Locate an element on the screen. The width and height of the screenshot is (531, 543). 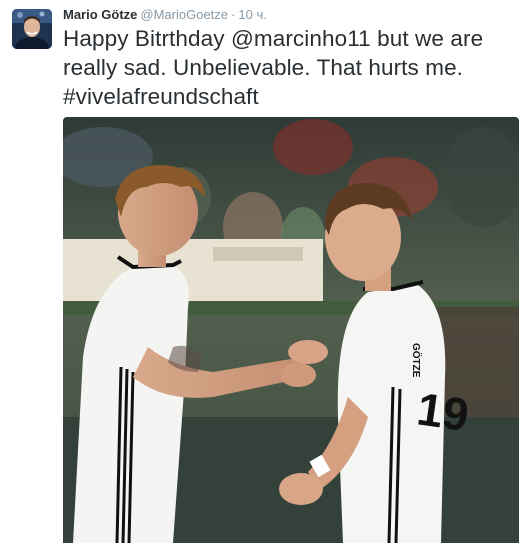
photo-jersey-name: GÖTZE is located at coordinates (416, 360).